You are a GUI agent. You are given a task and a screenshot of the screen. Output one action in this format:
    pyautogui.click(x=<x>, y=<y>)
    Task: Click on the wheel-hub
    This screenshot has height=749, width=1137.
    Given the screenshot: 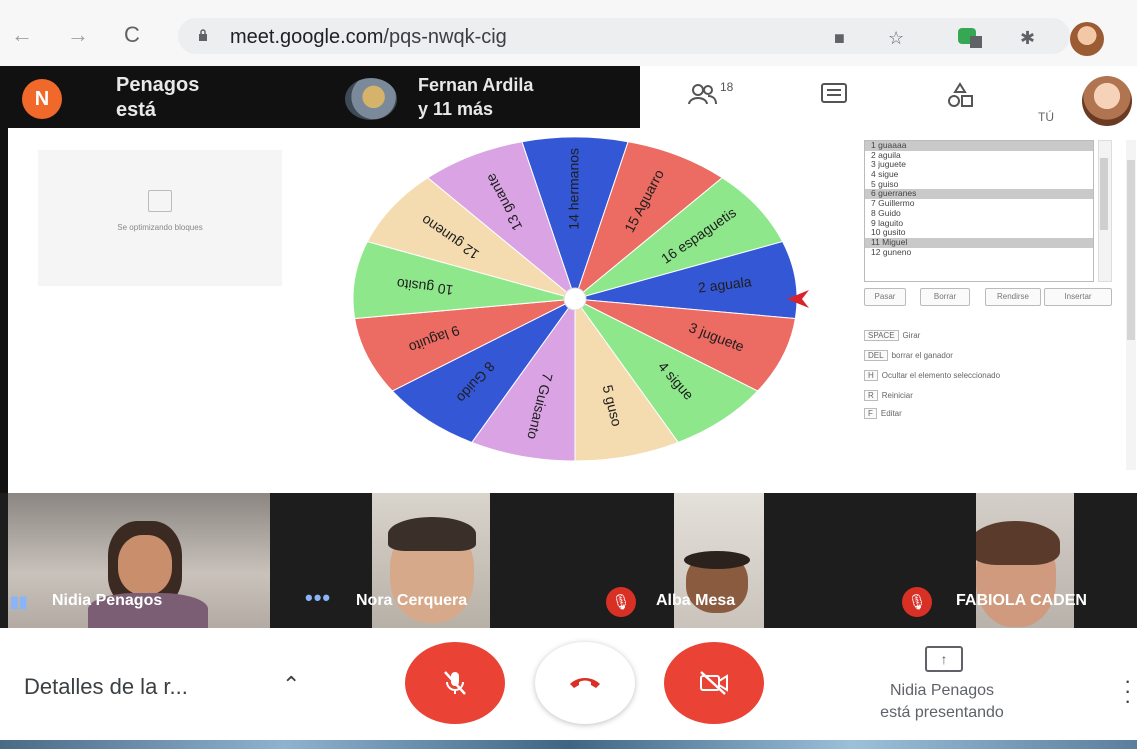 What is the action you would take?
    pyautogui.click(x=575, y=299)
    